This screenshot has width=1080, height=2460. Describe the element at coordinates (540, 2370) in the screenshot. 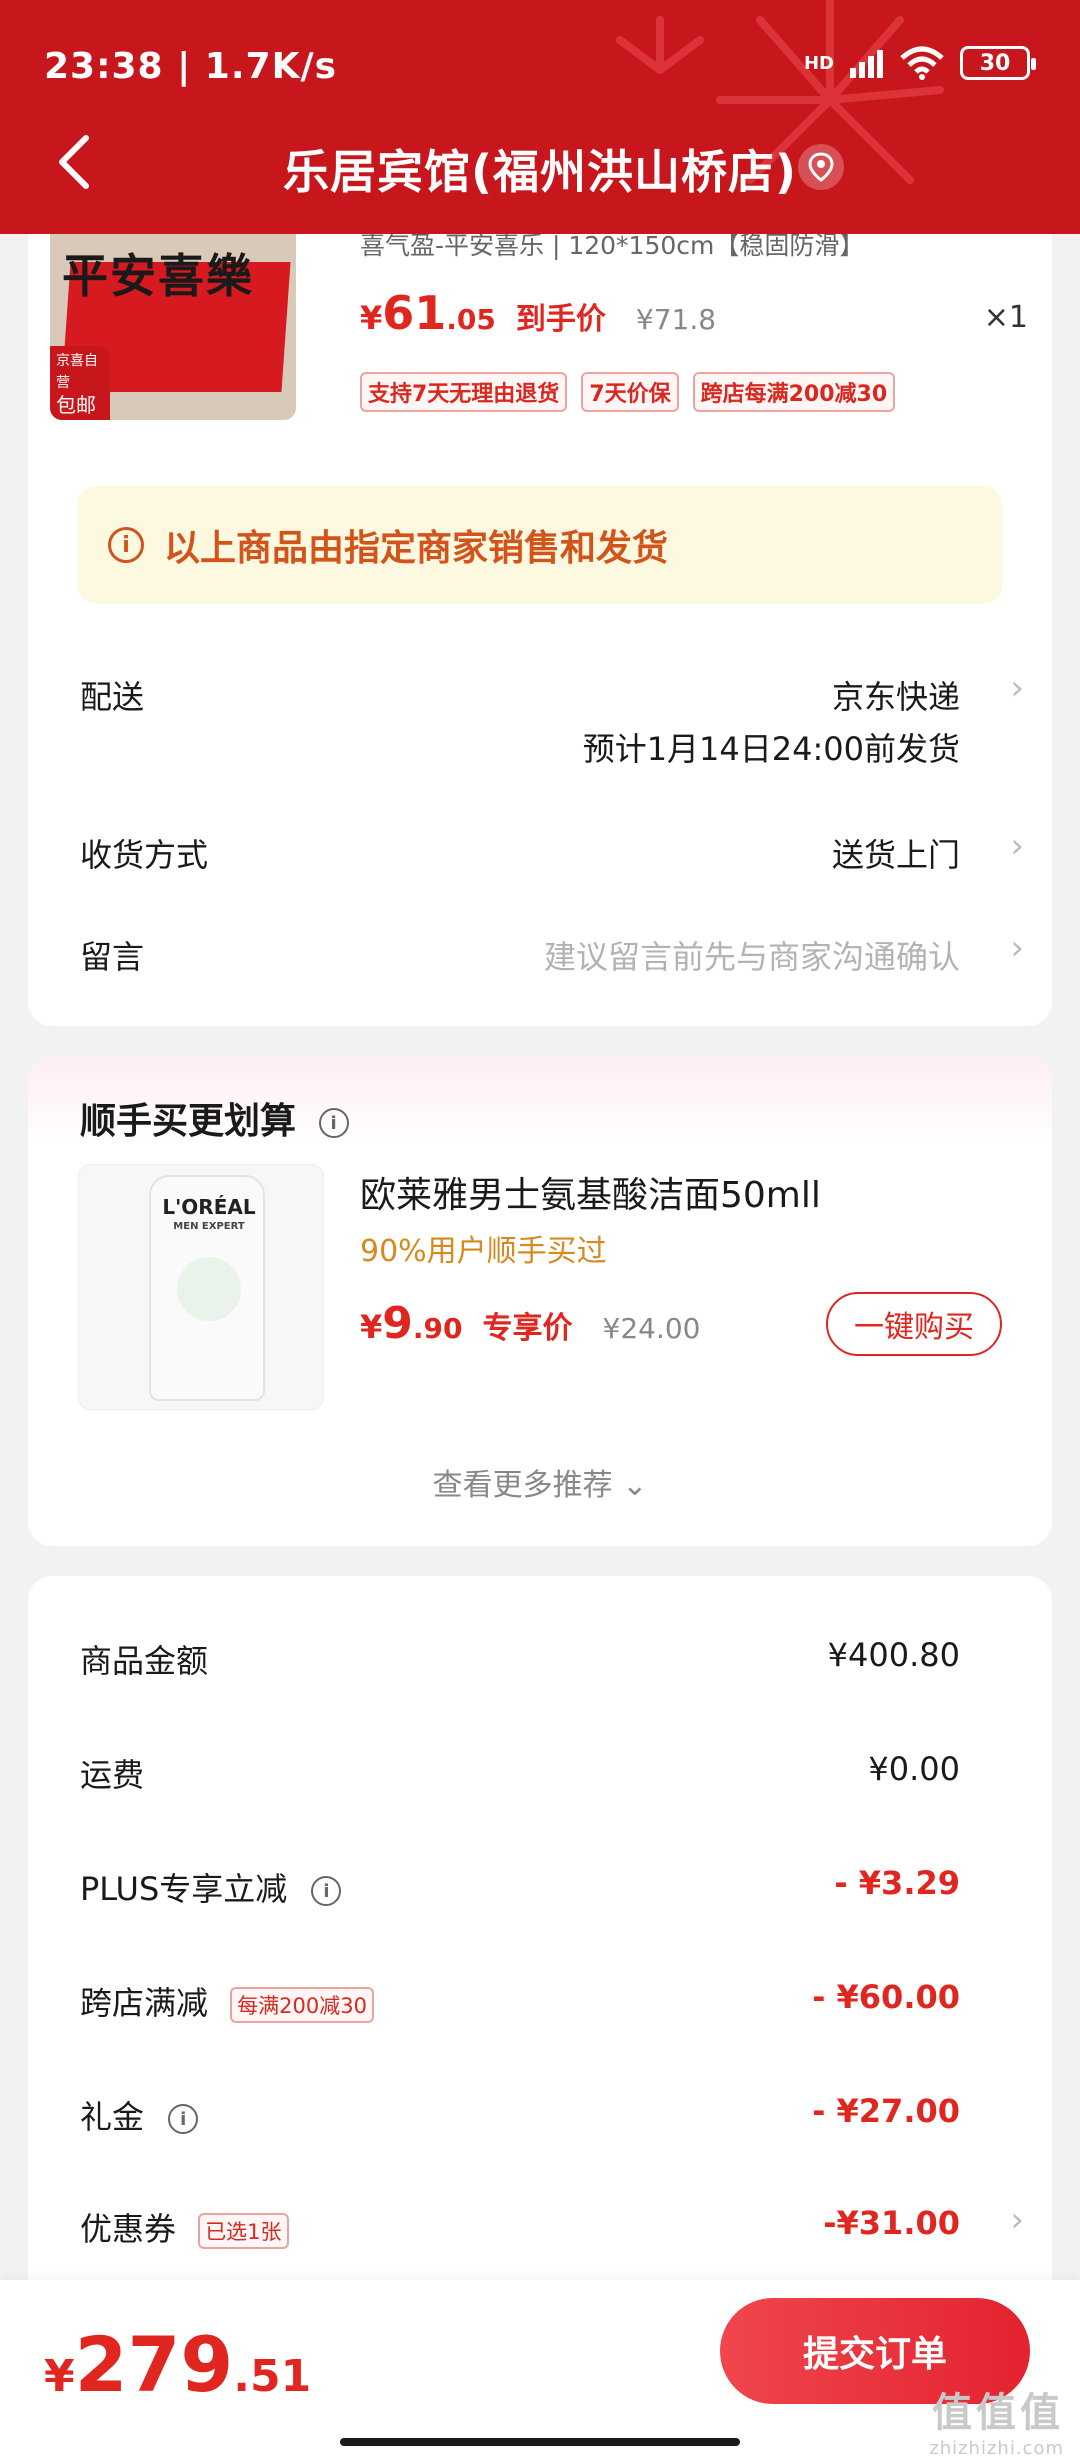

I see `checkout-bar: ¥ 279 .51 提交订单 值值值 zhizhizhi.com` at that location.